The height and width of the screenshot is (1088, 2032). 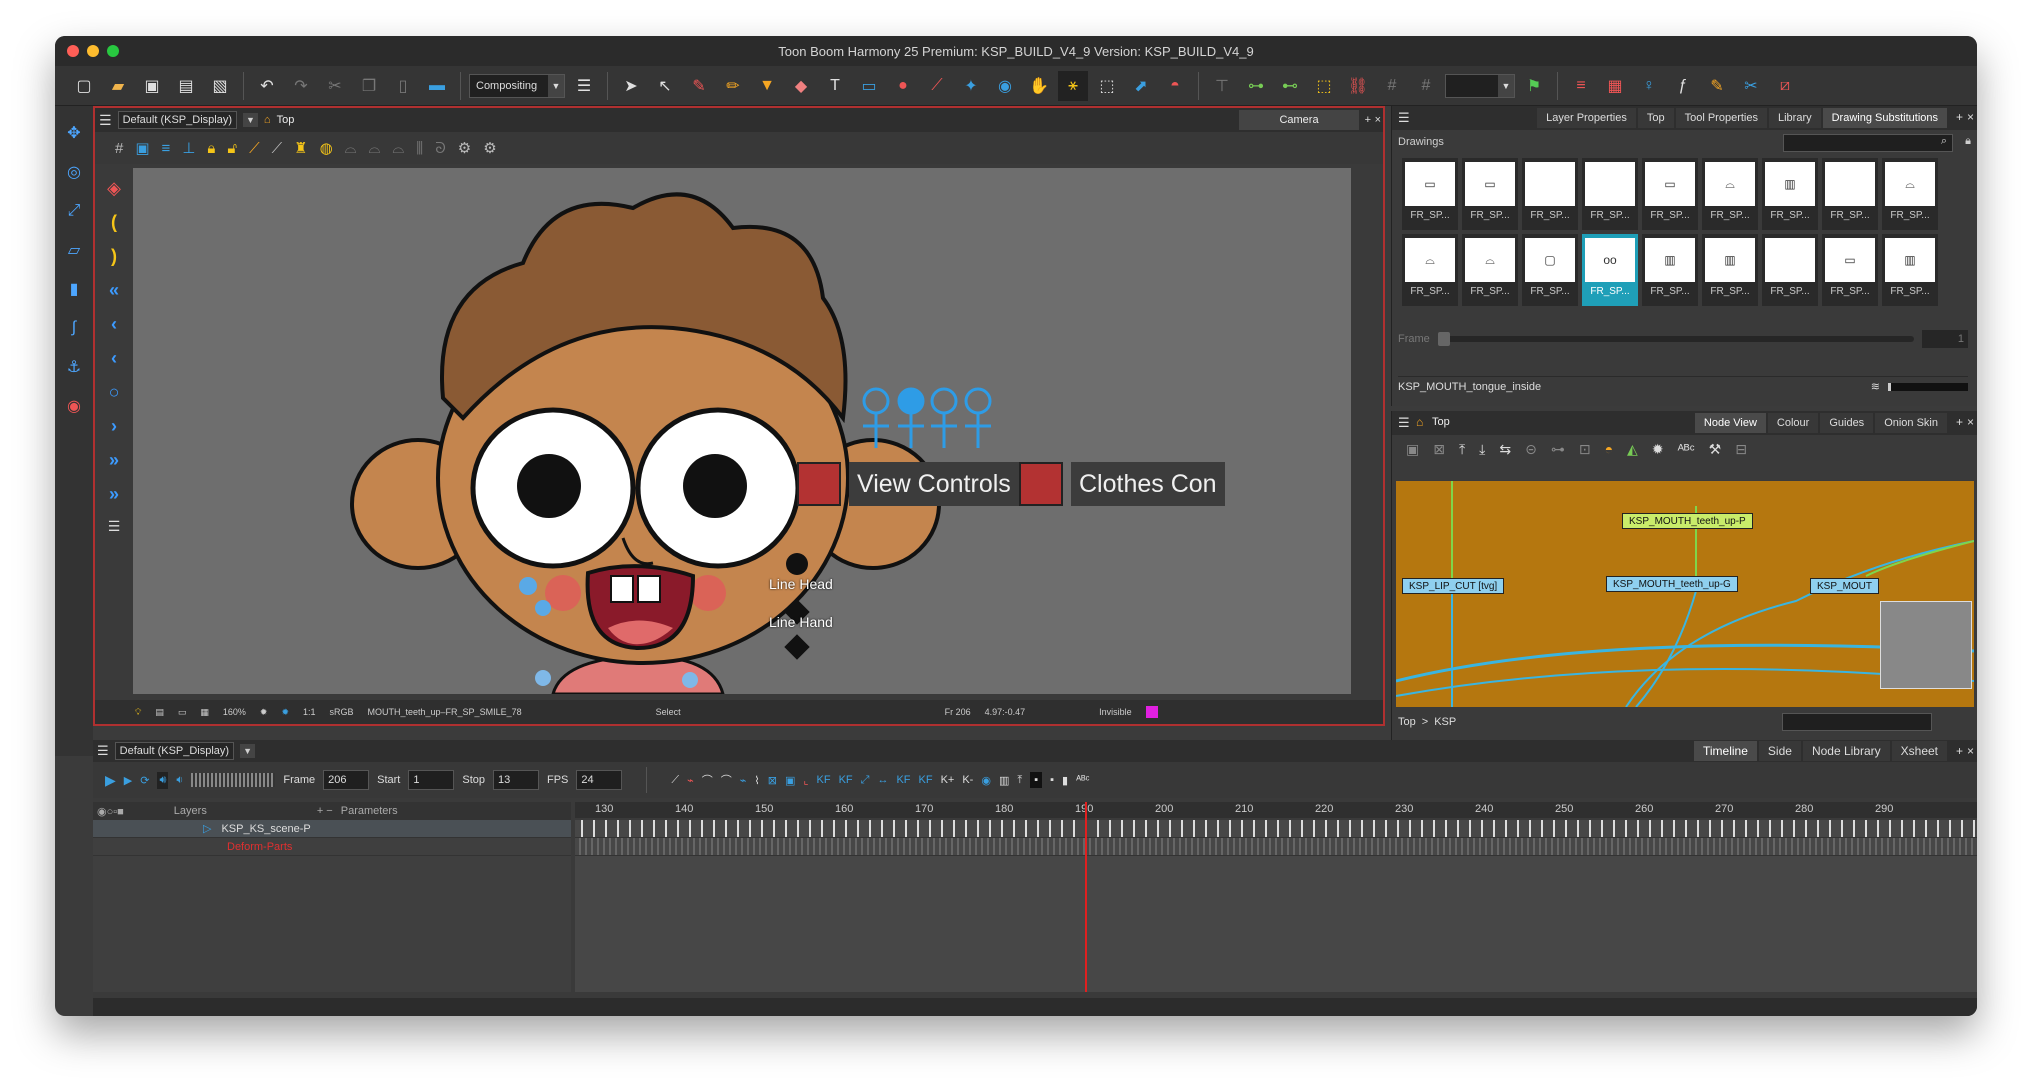 What do you see at coordinates (1846, 751) in the screenshot?
I see `tab-node-library: Node Library` at bounding box center [1846, 751].